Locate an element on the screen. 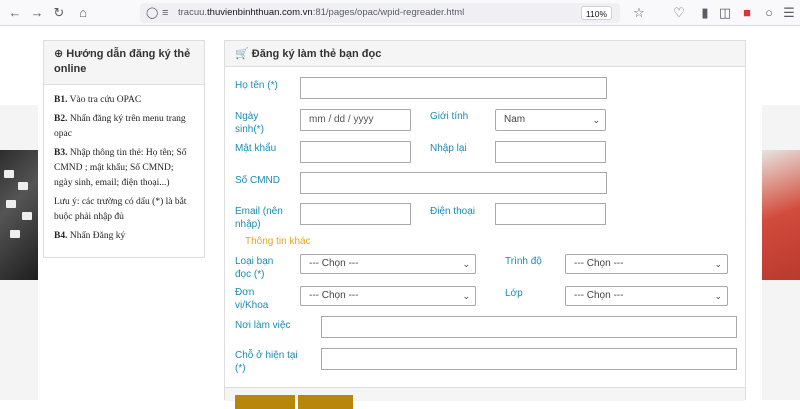 Image resolution: width=800 pixels, height=409 pixels. loaibandoc-select: --- Chọn --- ⌄ is located at coordinates (388, 264).